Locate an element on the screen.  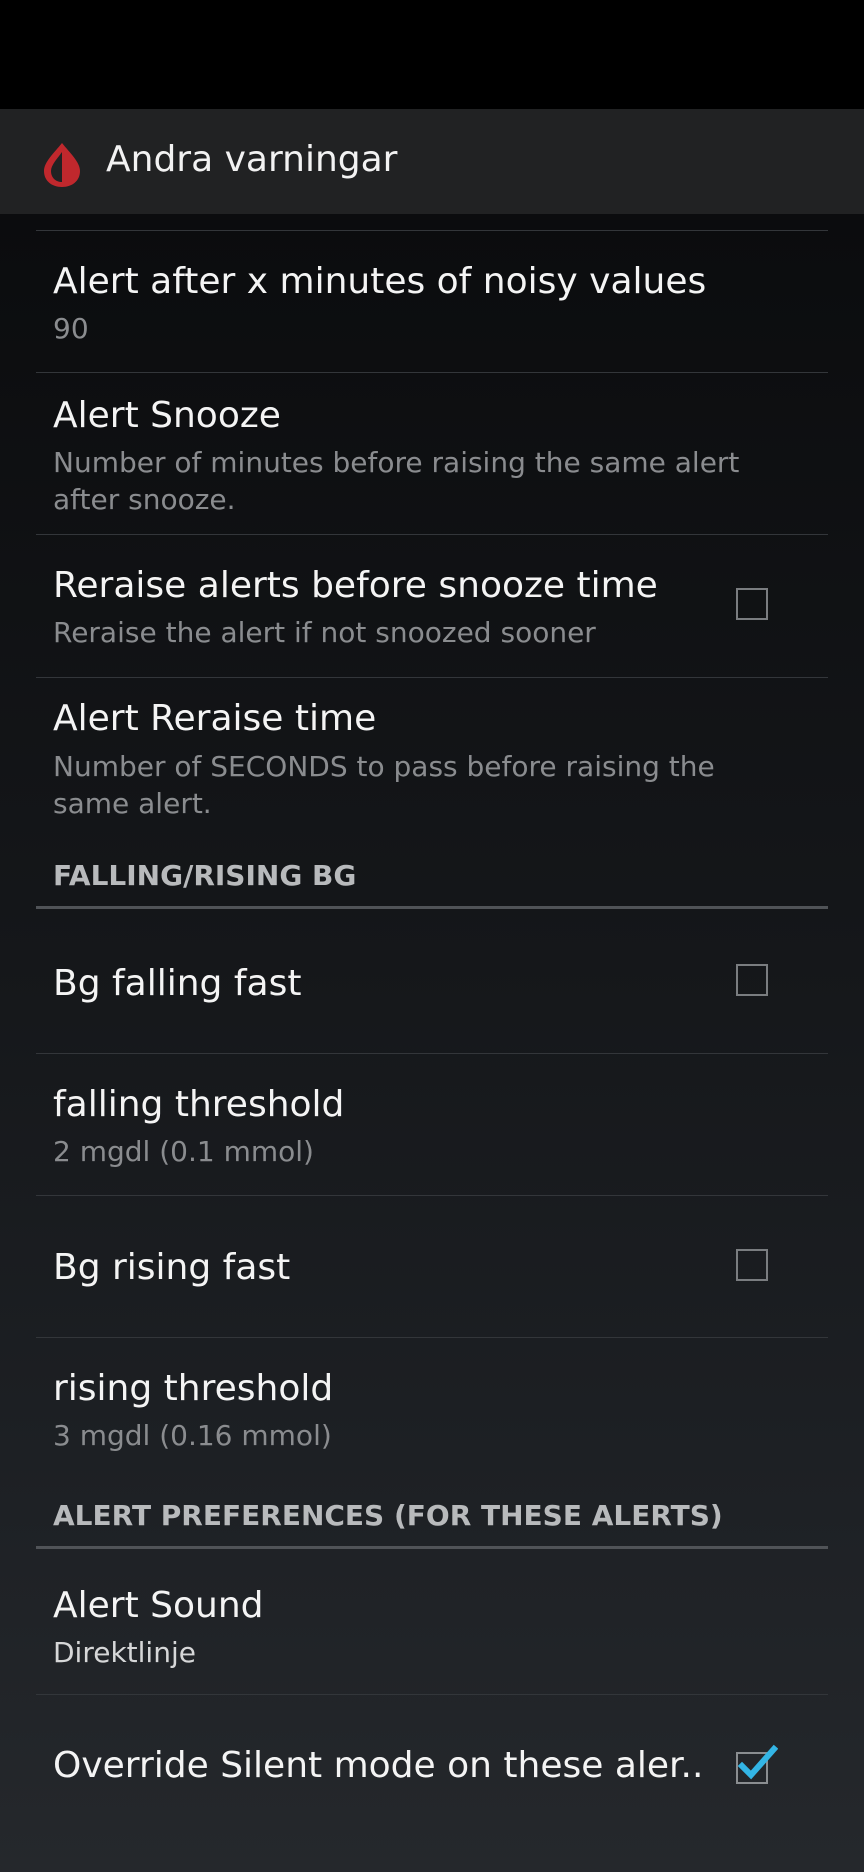
check-mark-icon is located at coordinates (758, 1762).